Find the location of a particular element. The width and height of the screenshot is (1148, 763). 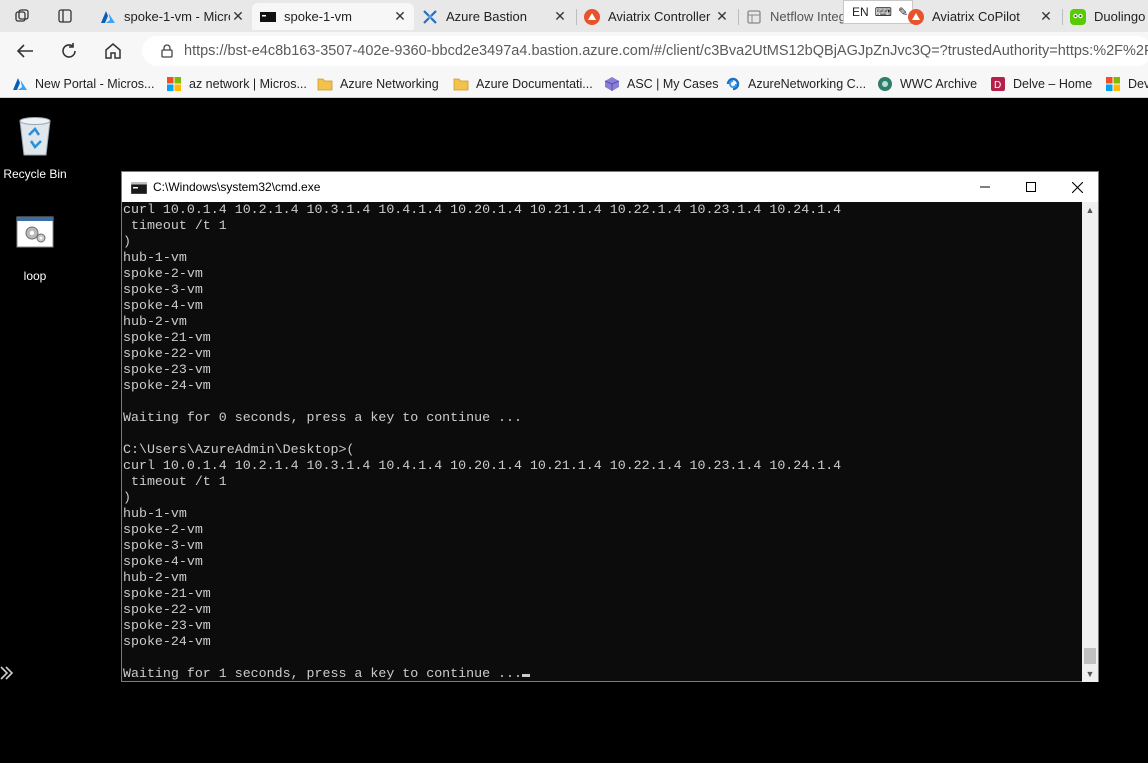

cmd-title: C:\Windows\system32\cmd.exe is located at coordinates (237, 187).